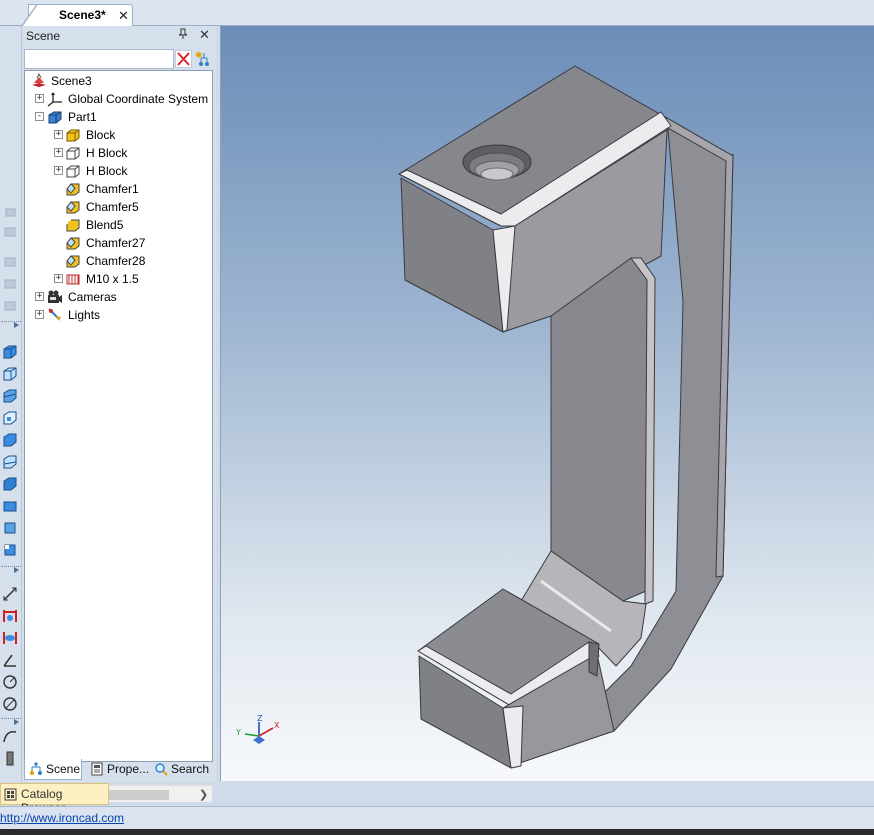 The image size is (874, 835). I want to click on extrude-icon, so click(10, 506).